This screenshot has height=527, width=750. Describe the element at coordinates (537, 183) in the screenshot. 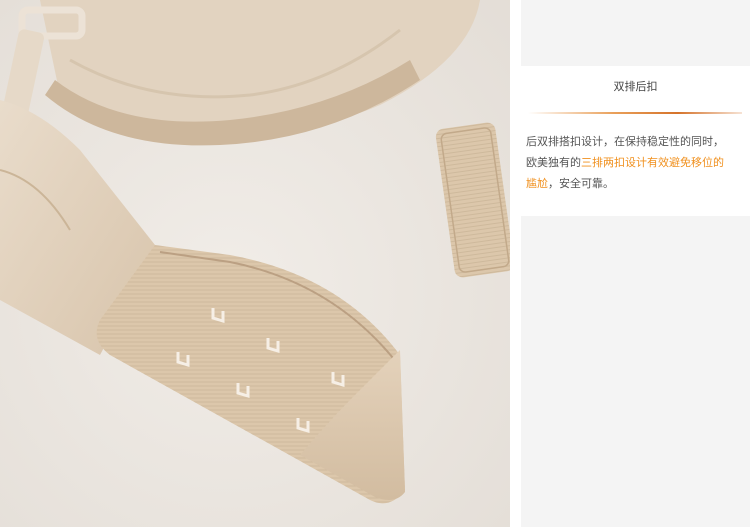

I see `desc-line-3-highlight: 尴尬` at that location.